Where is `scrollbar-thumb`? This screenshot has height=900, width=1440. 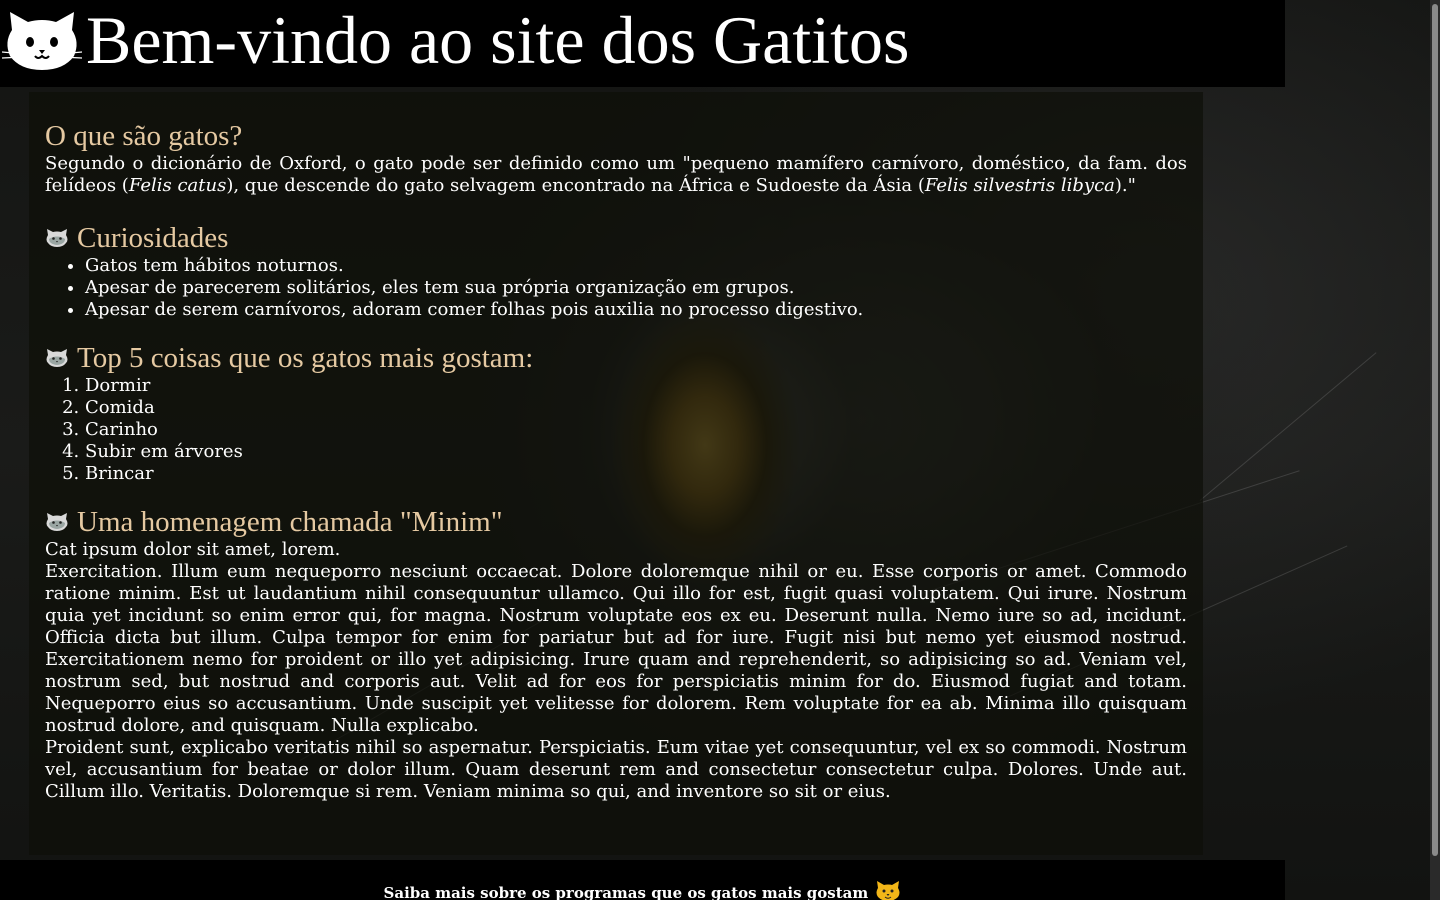 scrollbar-thumb is located at coordinates (1435, 430).